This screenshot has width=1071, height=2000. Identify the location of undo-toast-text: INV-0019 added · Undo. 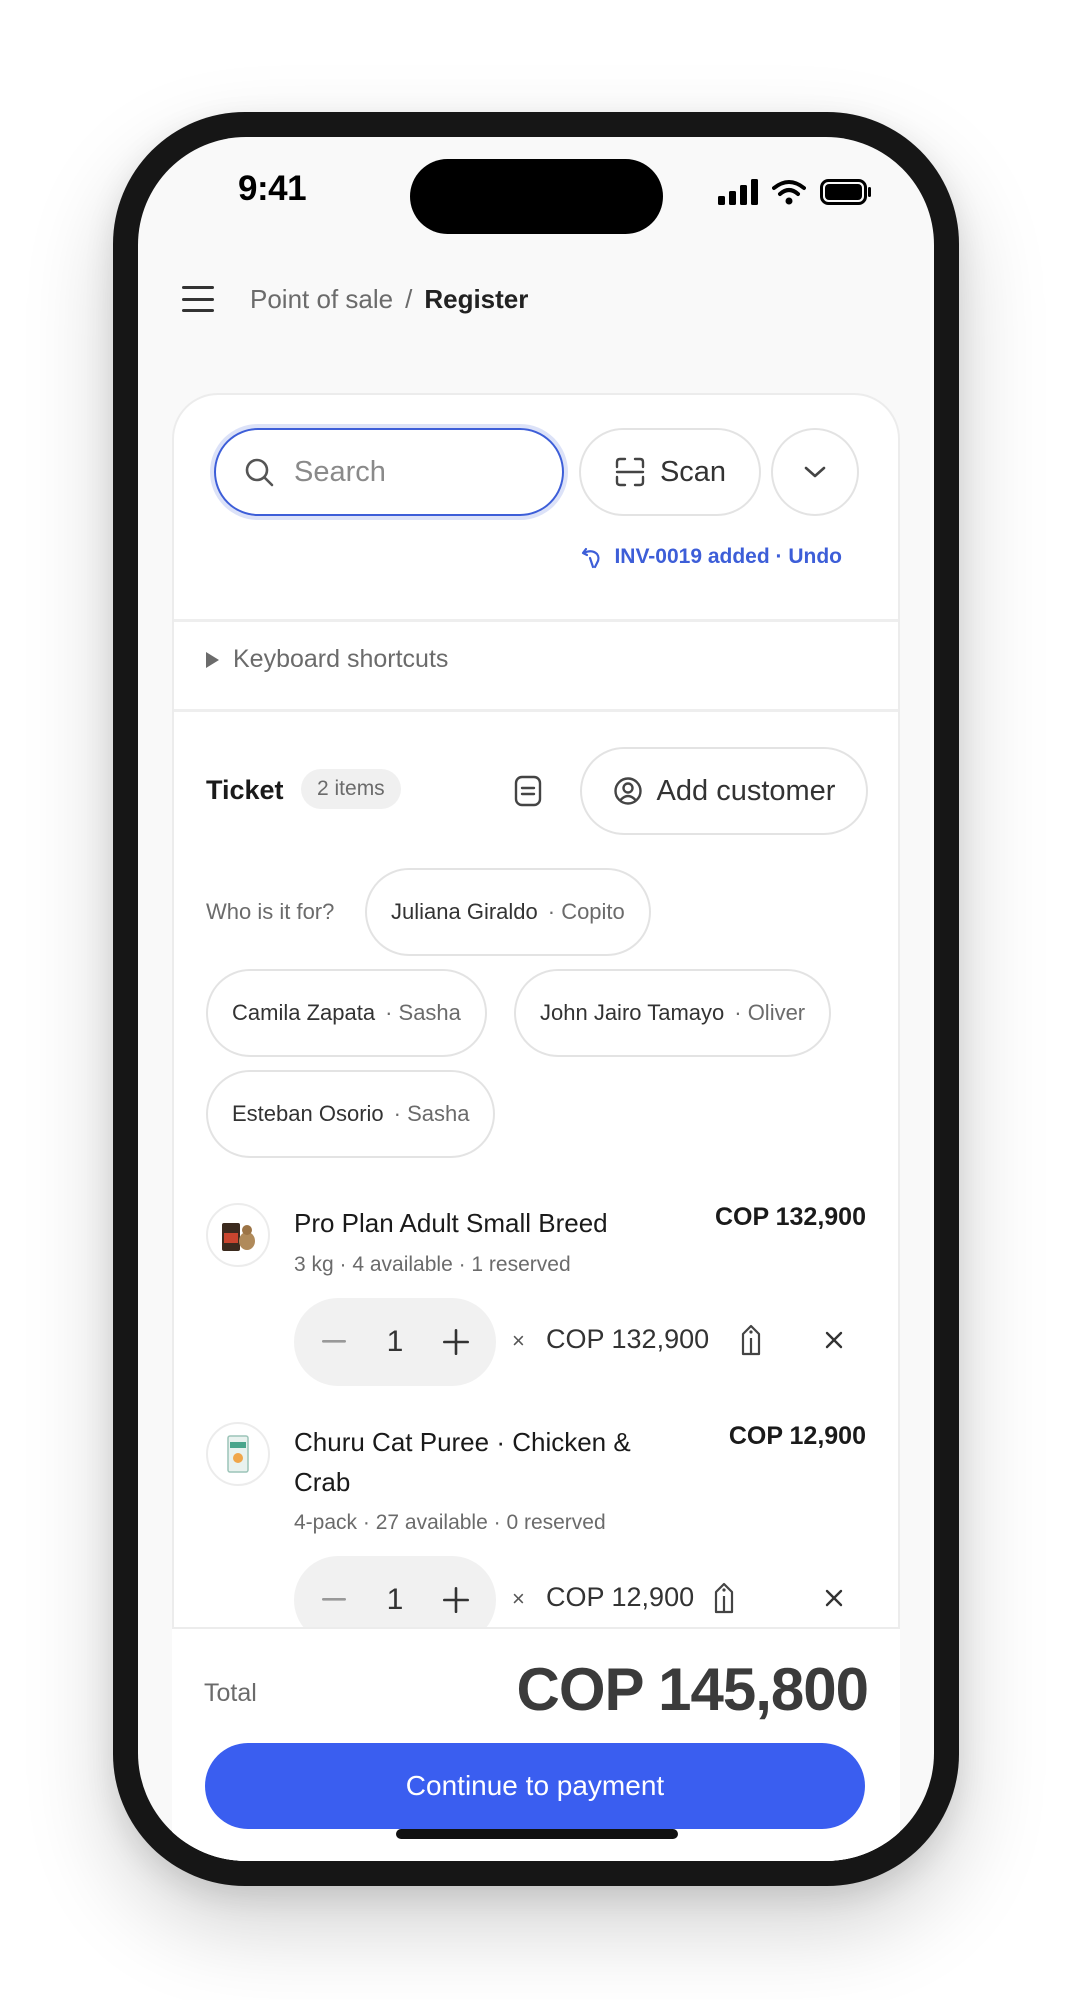
(728, 557).